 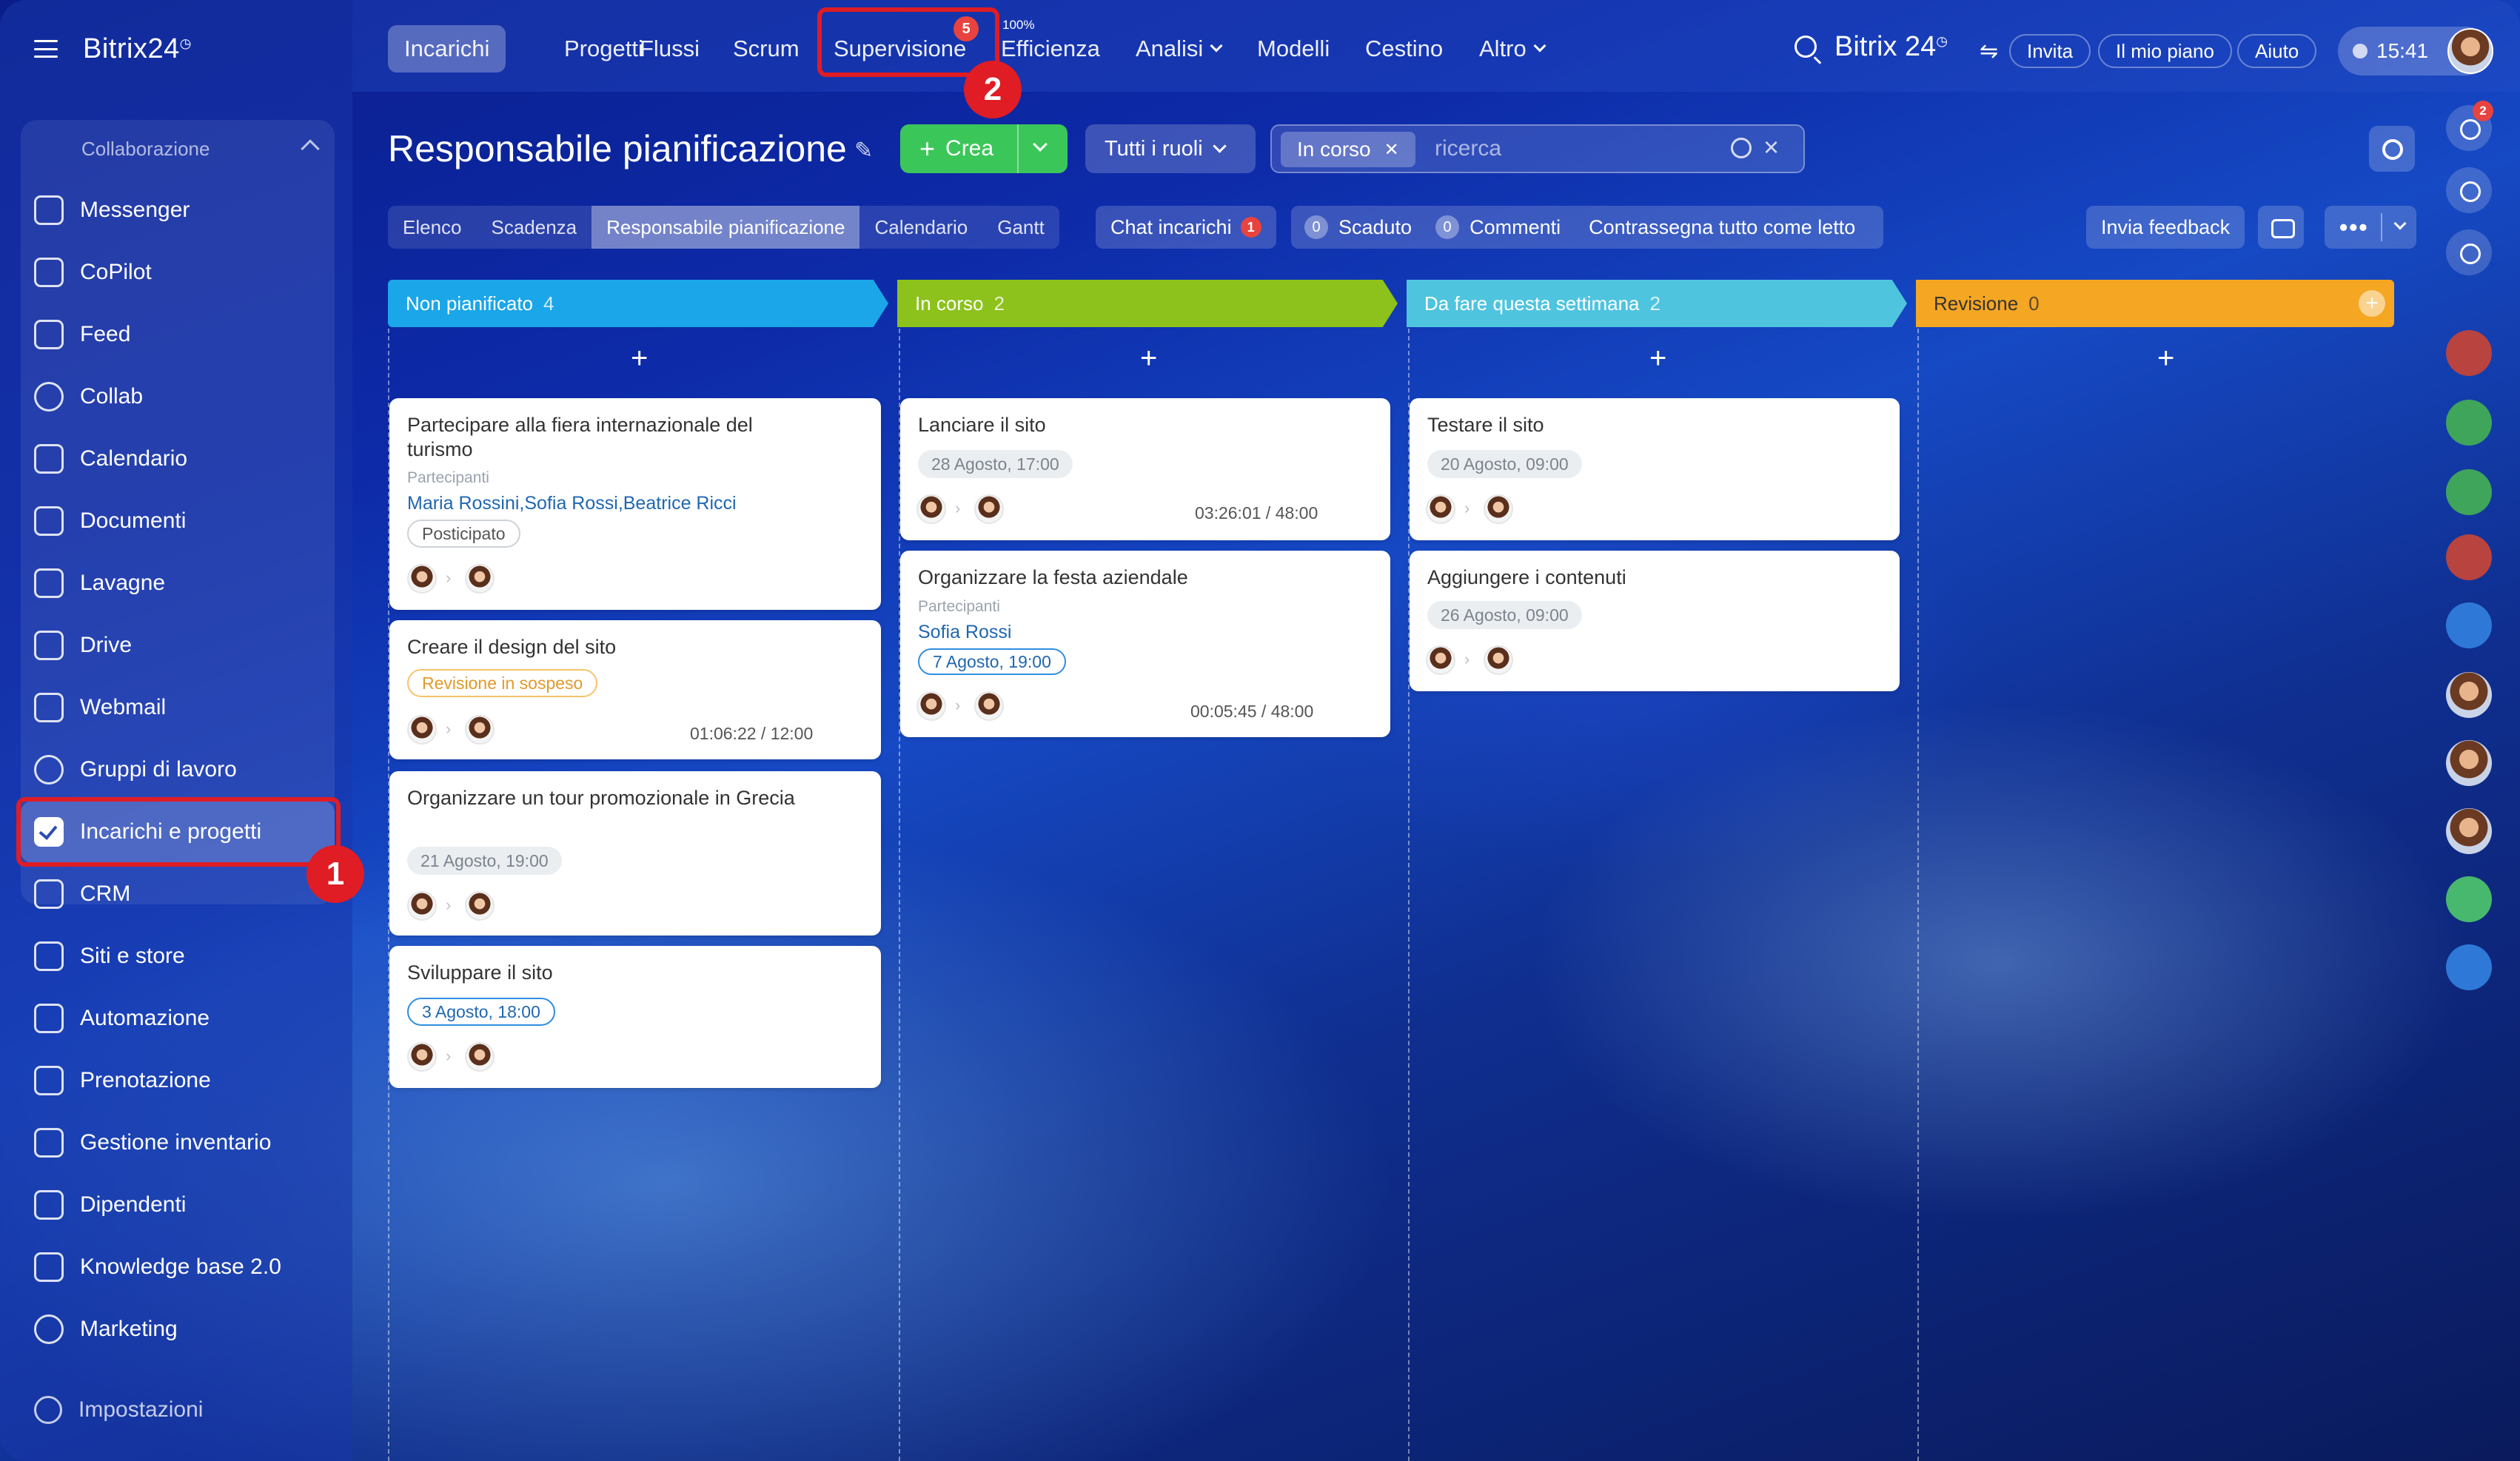 I want to click on sidebar-item-dipendenti: Dipendenti, so click(x=178, y=1205).